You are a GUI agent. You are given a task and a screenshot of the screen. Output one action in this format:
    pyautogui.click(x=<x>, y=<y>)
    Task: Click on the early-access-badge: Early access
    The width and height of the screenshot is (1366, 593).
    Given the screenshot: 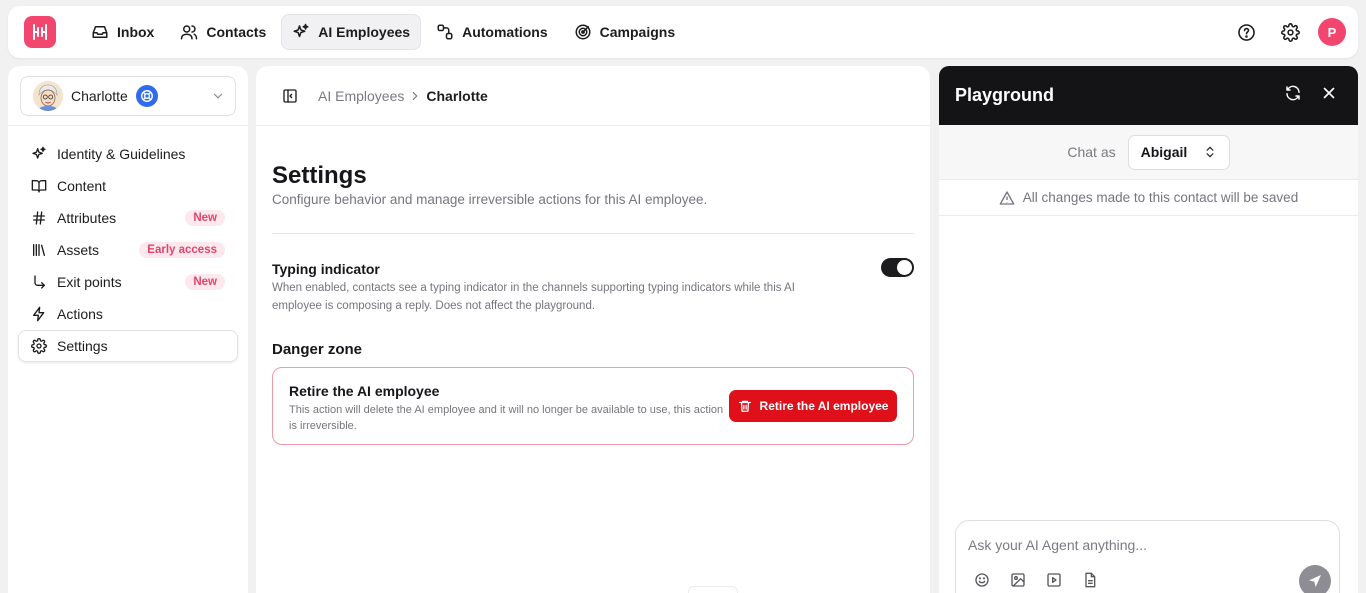 What is the action you would take?
    pyautogui.click(x=182, y=250)
    